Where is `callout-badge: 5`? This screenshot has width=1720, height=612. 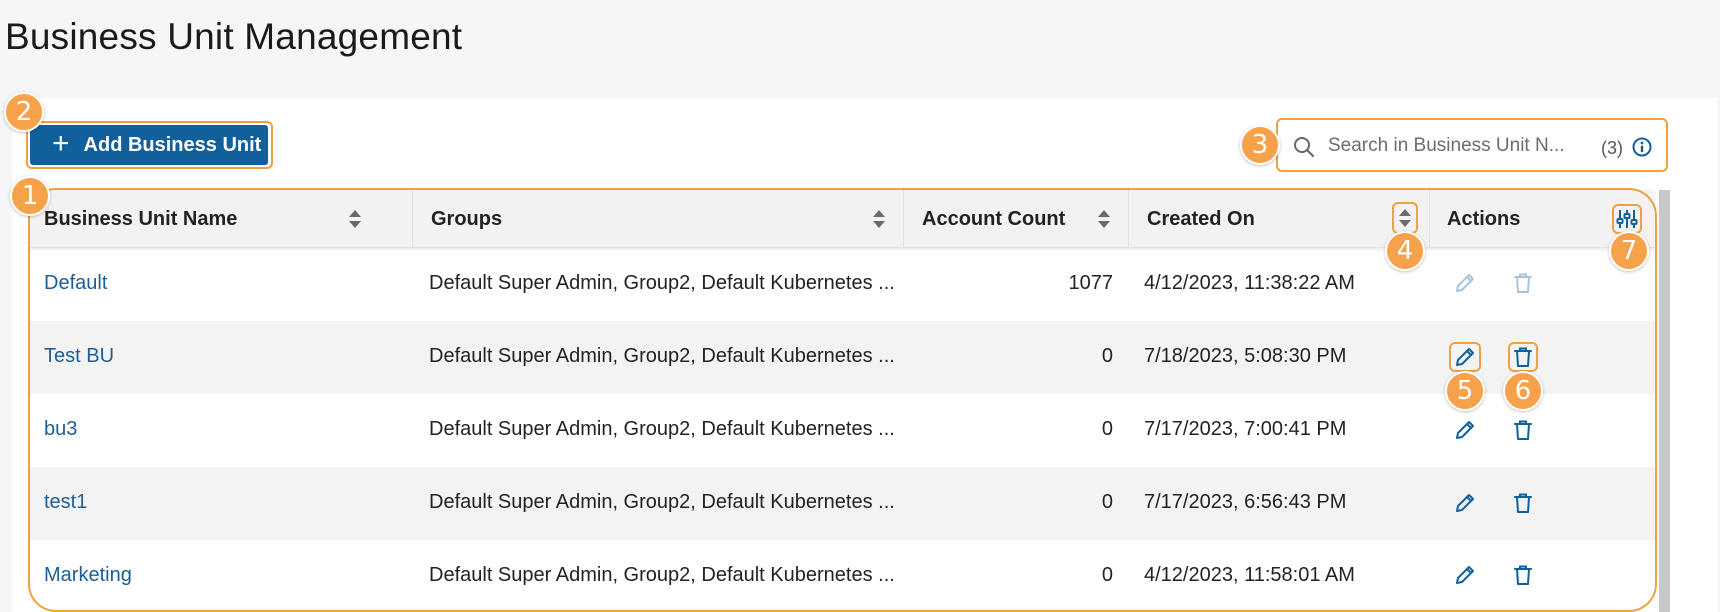 callout-badge: 5 is located at coordinates (1465, 391).